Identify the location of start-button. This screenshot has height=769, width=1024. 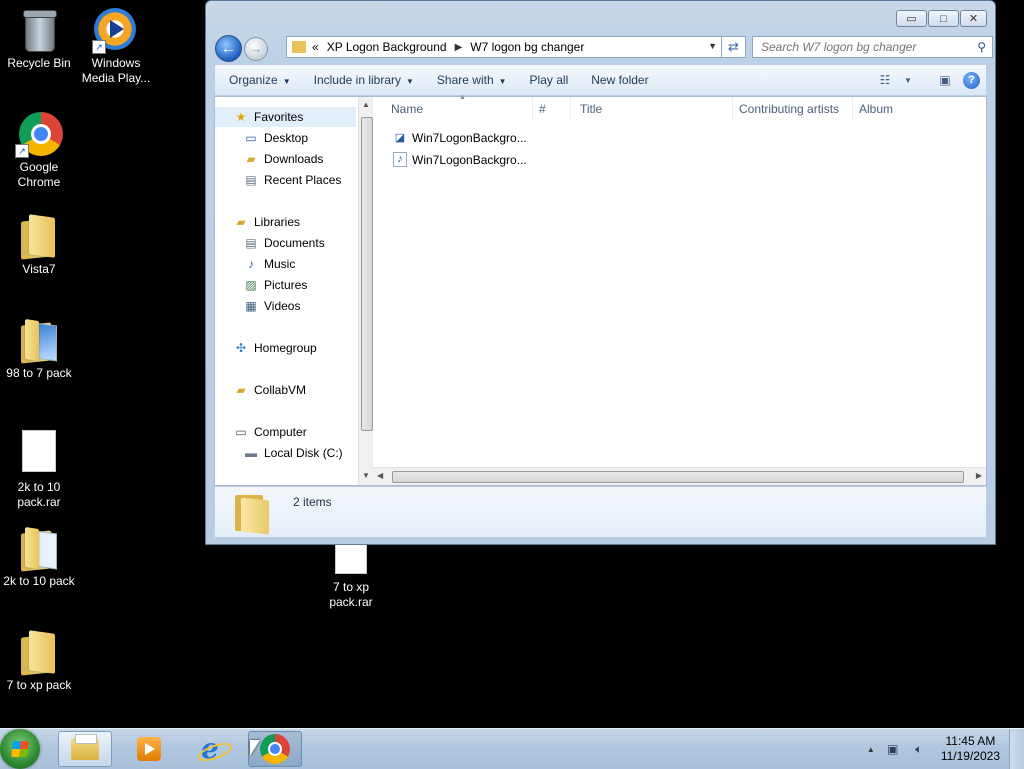
(20, 749).